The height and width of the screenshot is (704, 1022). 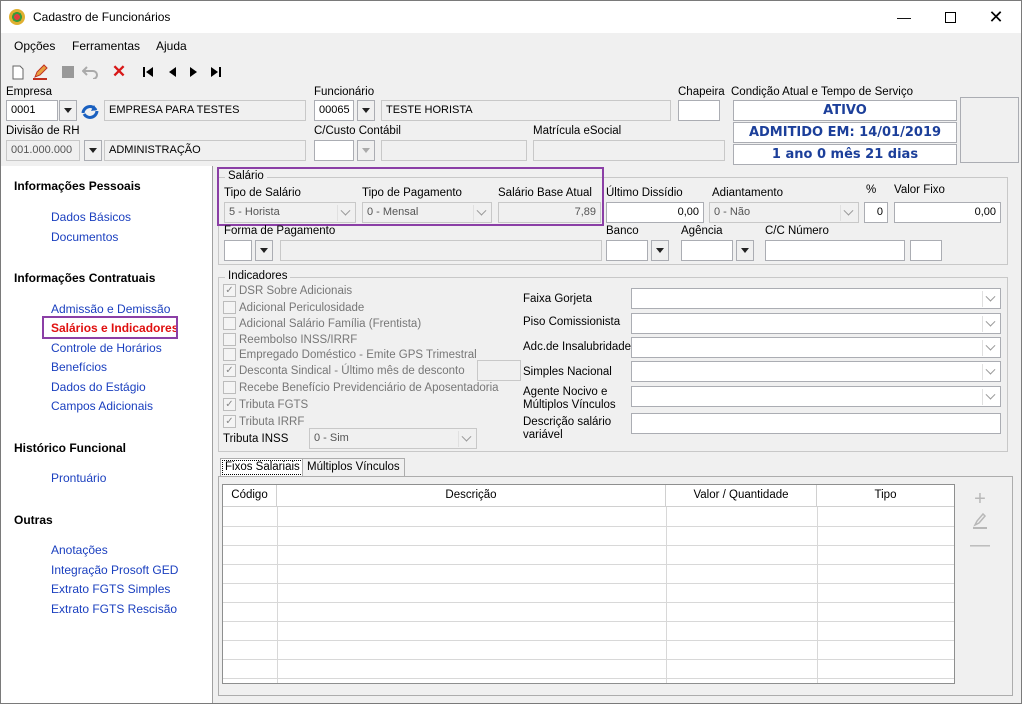 What do you see at coordinates (655, 212) in the screenshot?
I see `ultimo-dissidio-field: 0,00` at bounding box center [655, 212].